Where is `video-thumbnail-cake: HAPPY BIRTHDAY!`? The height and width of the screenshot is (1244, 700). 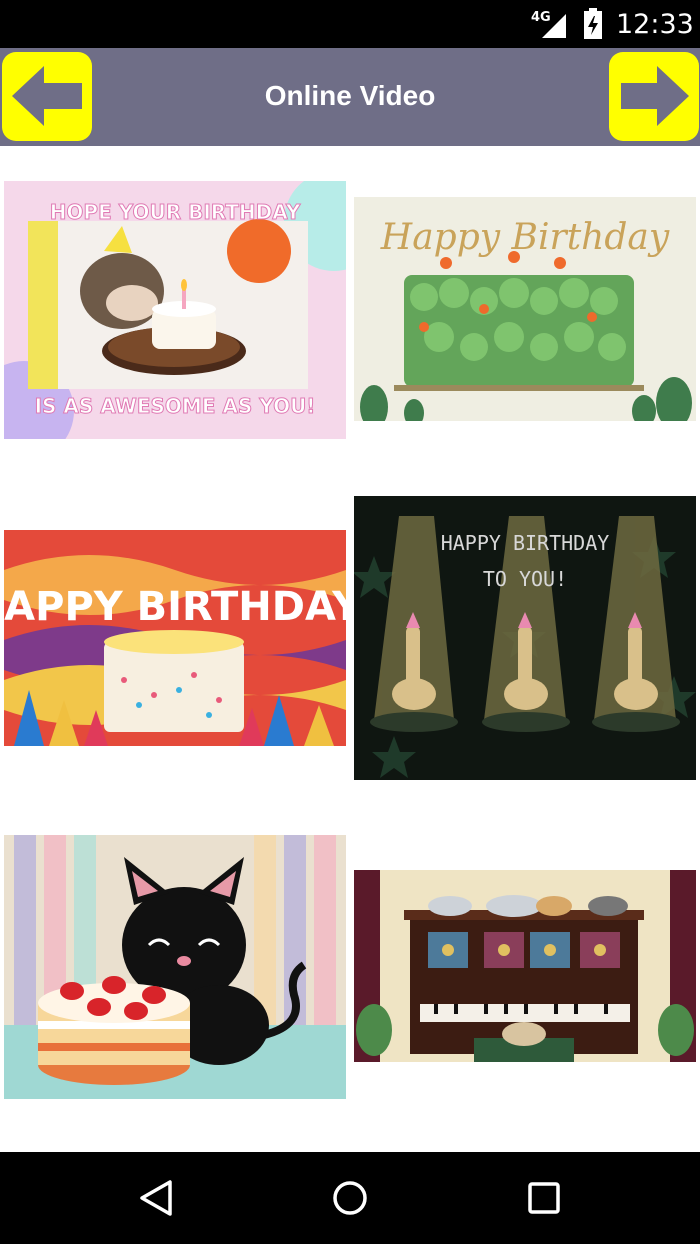 video-thumbnail-cake: HAPPY BIRTHDAY! is located at coordinates (175, 638).